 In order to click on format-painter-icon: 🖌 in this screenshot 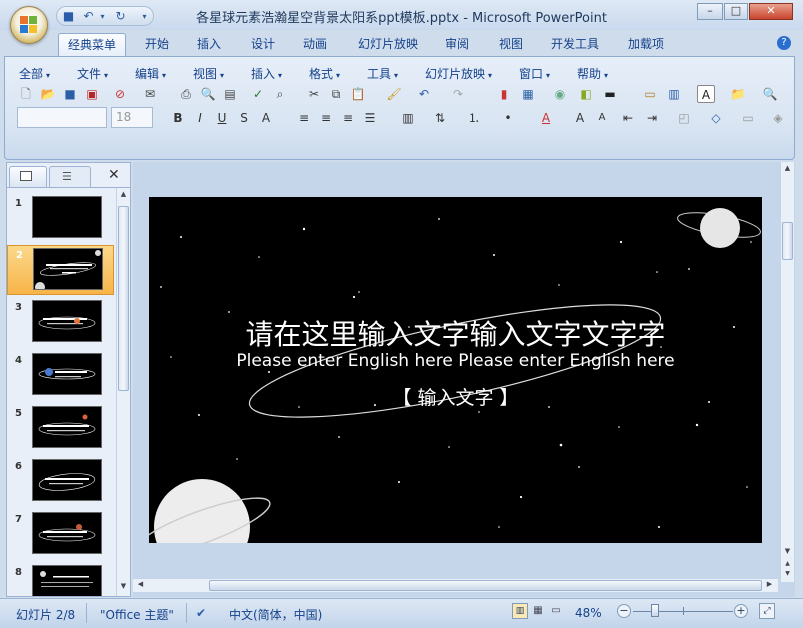, I will do `click(394, 94)`.